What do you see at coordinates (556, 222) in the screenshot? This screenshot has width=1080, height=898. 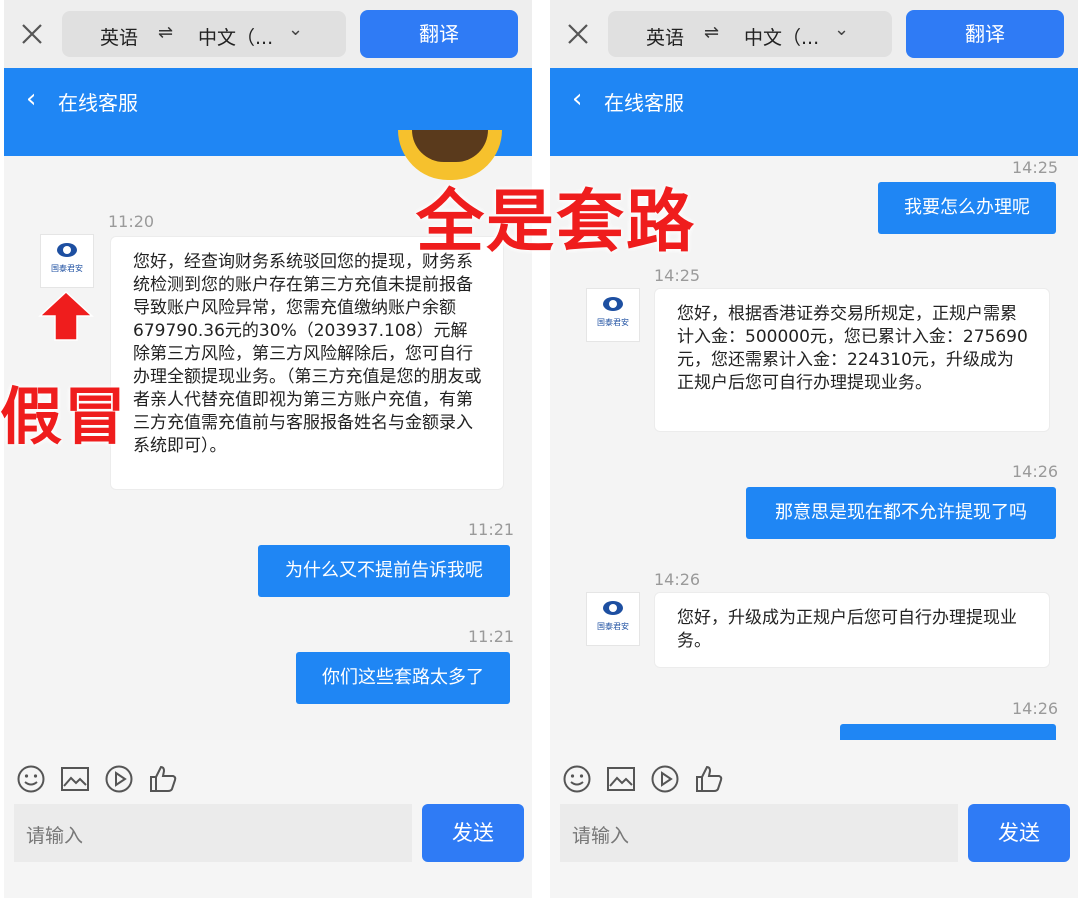 I see `annotation-scam: 全是套路` at bounding box center [556, 222].